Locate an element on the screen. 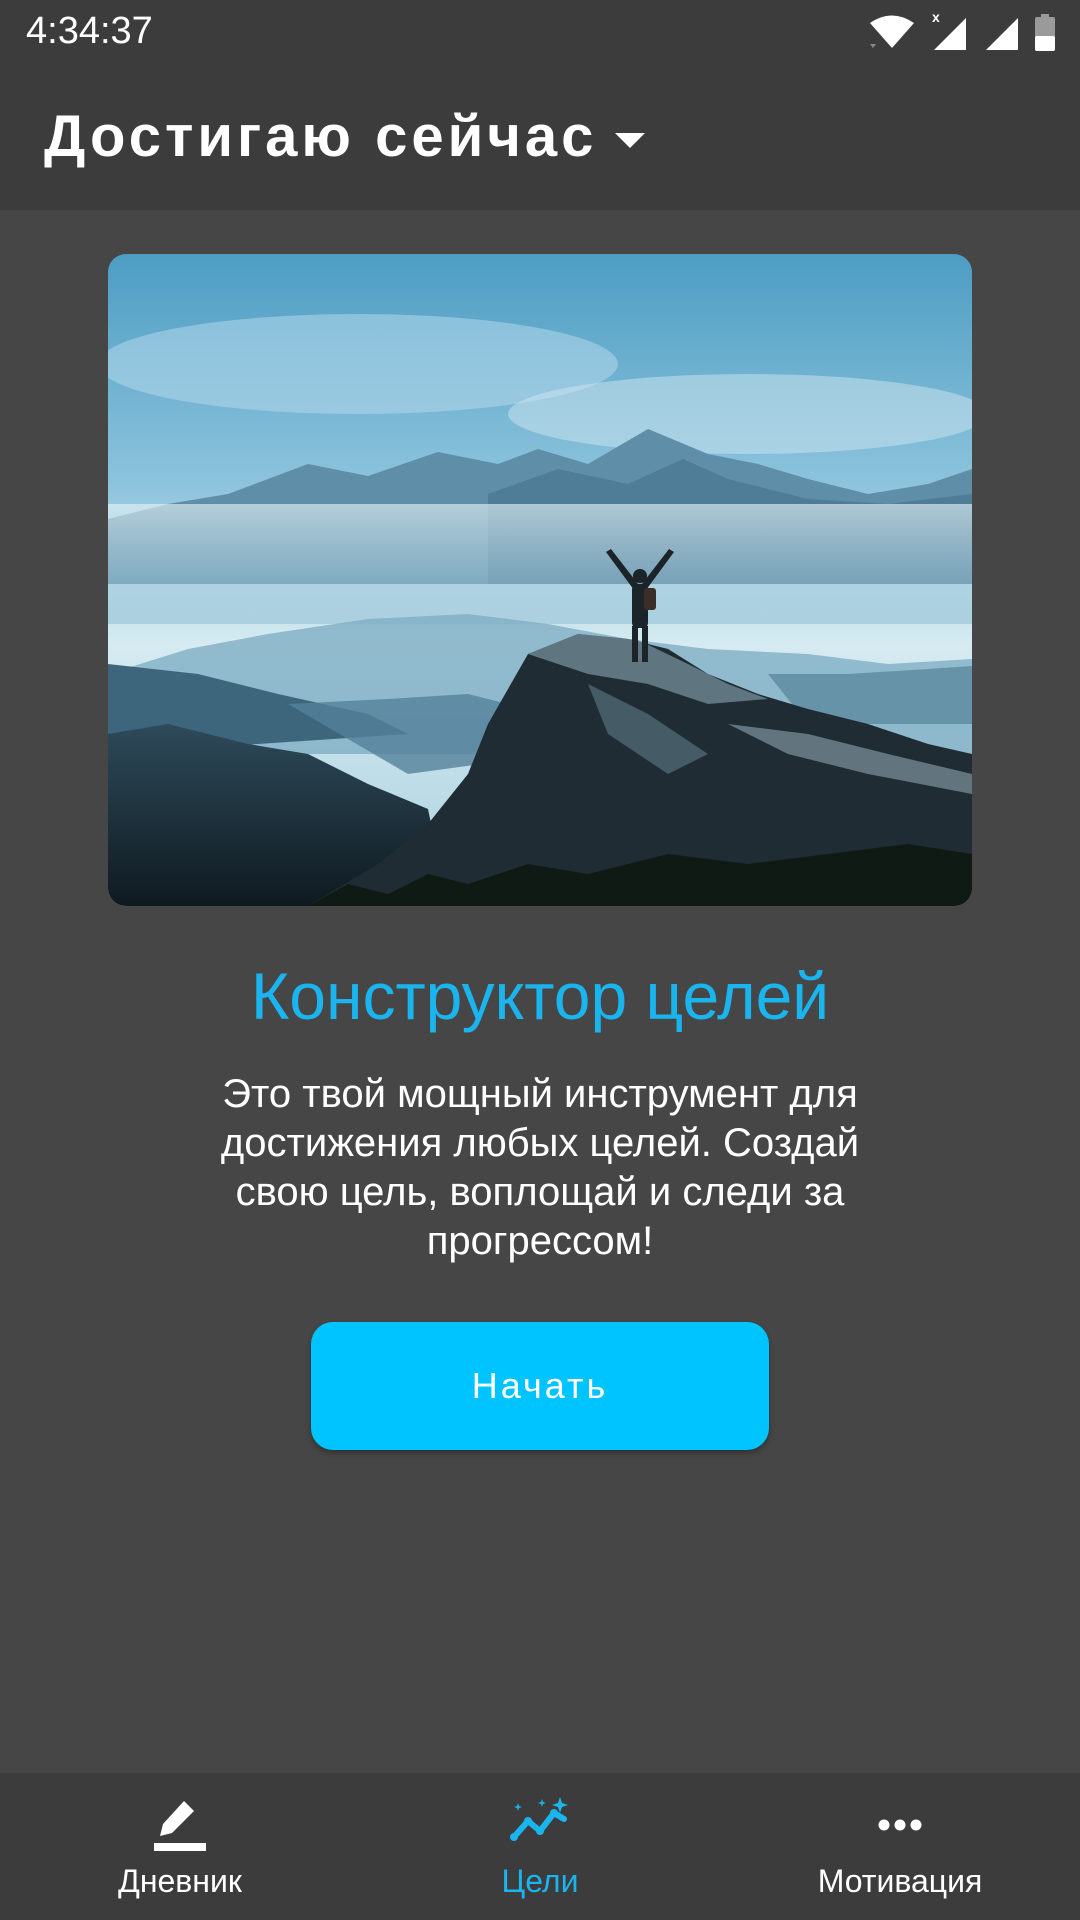 This screenshot has width=1080, height=1920. battery-icon is located at coordinates (1045, 32).